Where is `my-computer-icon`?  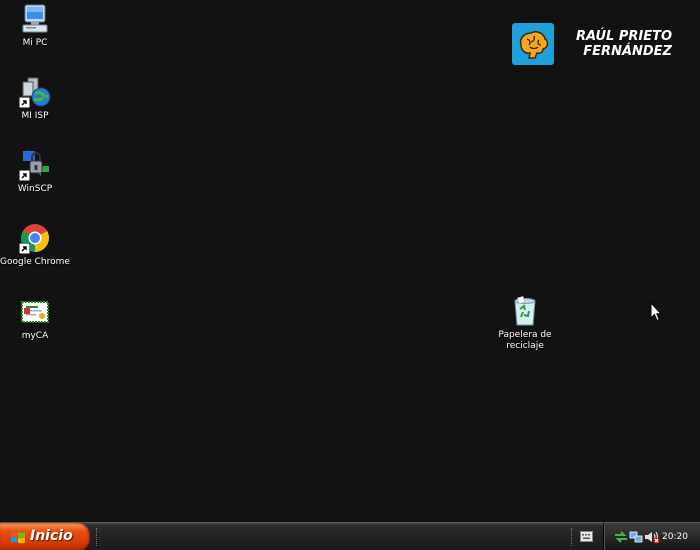
my-computer-icon is located at coordinates (35, 19).